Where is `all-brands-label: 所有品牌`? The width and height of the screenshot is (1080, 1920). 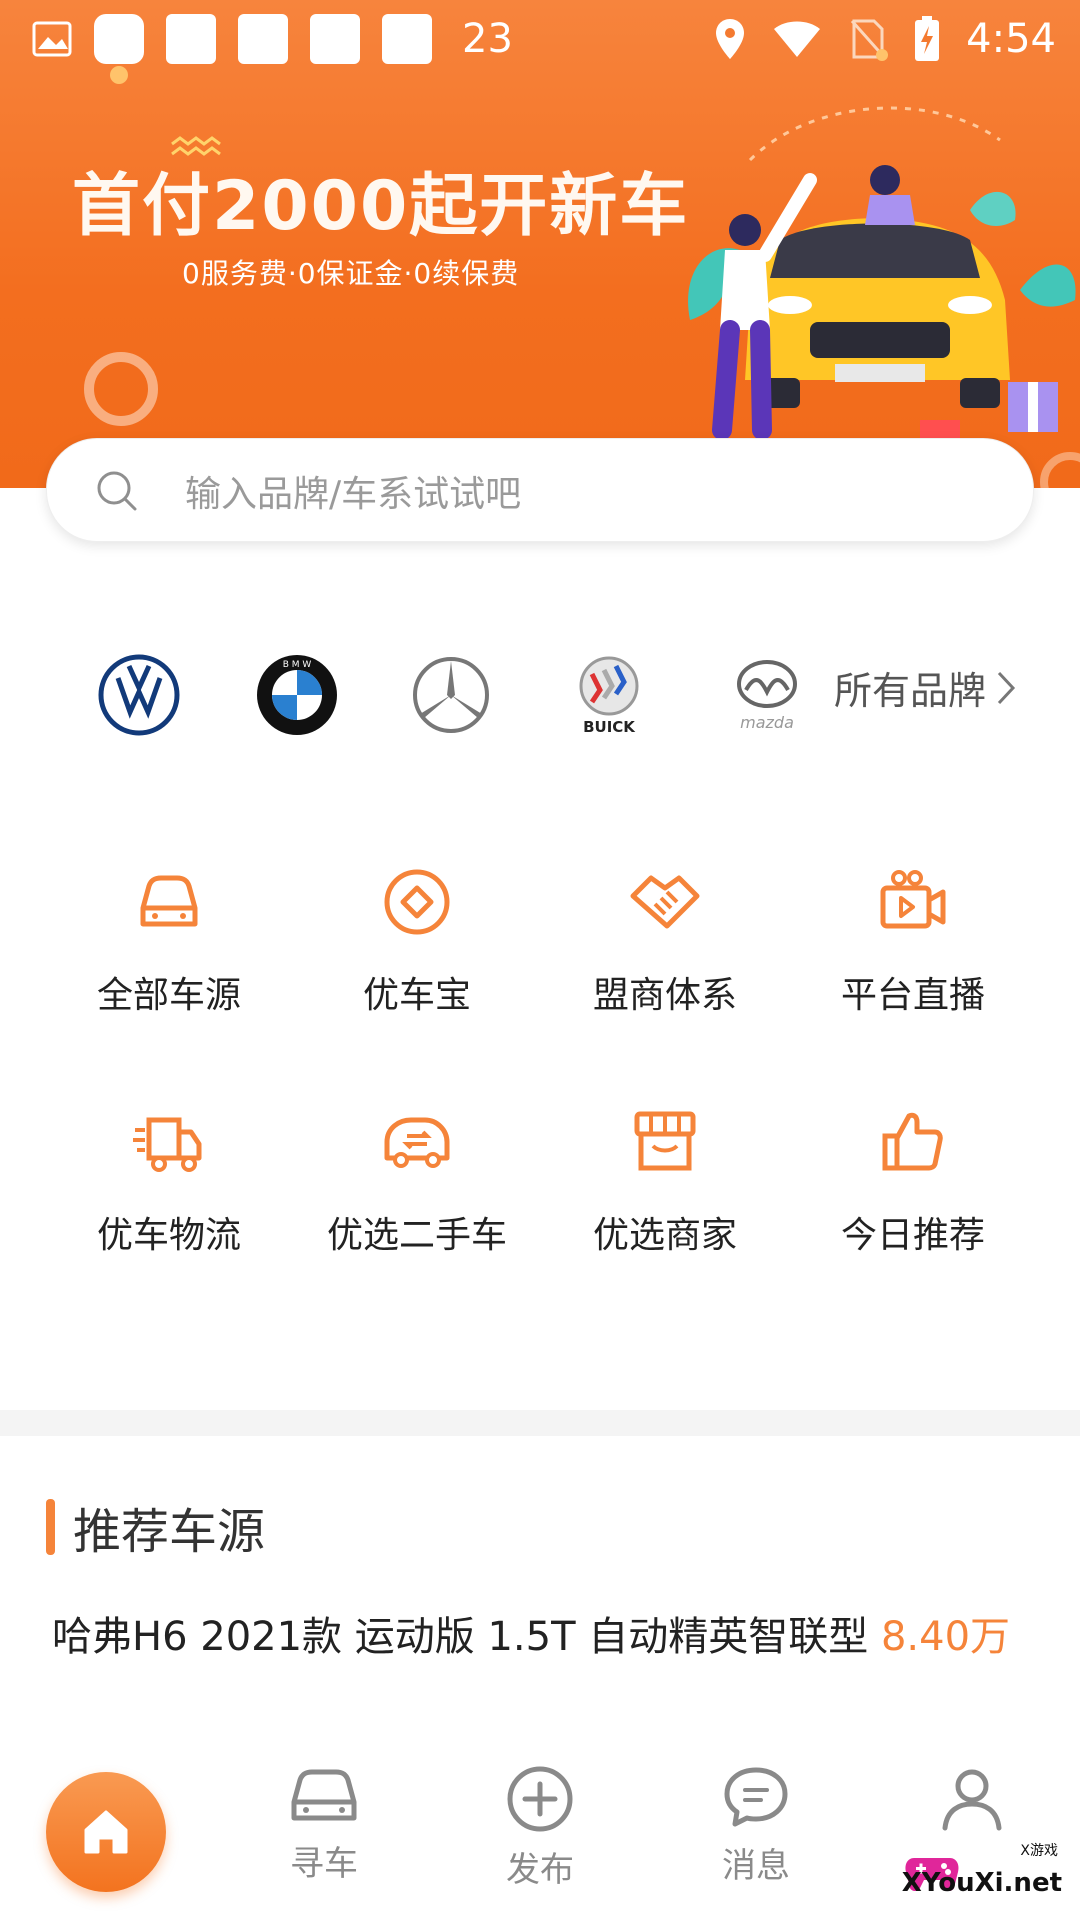 all-brands-label: 所有品牌 is located at coordinates (910, 691).